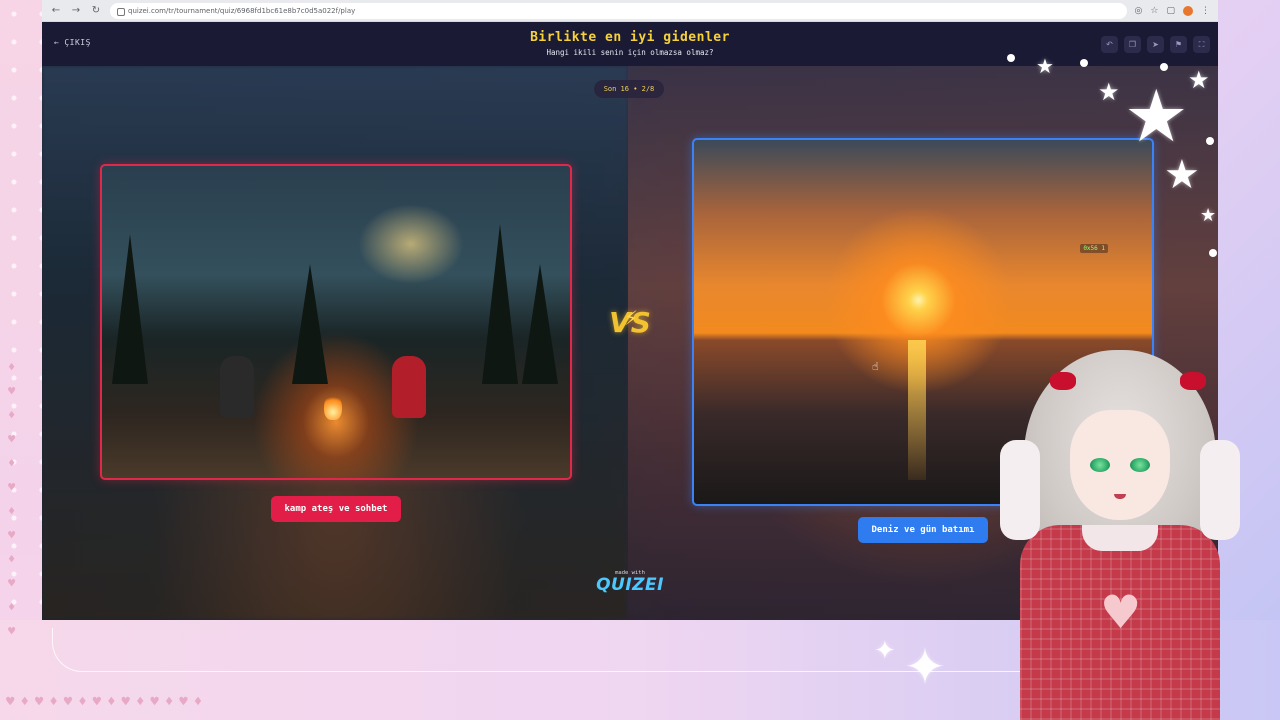 This screenshot has width=1280, height=720. I want to click on avatar-body: ♥, so click(1120, 622).